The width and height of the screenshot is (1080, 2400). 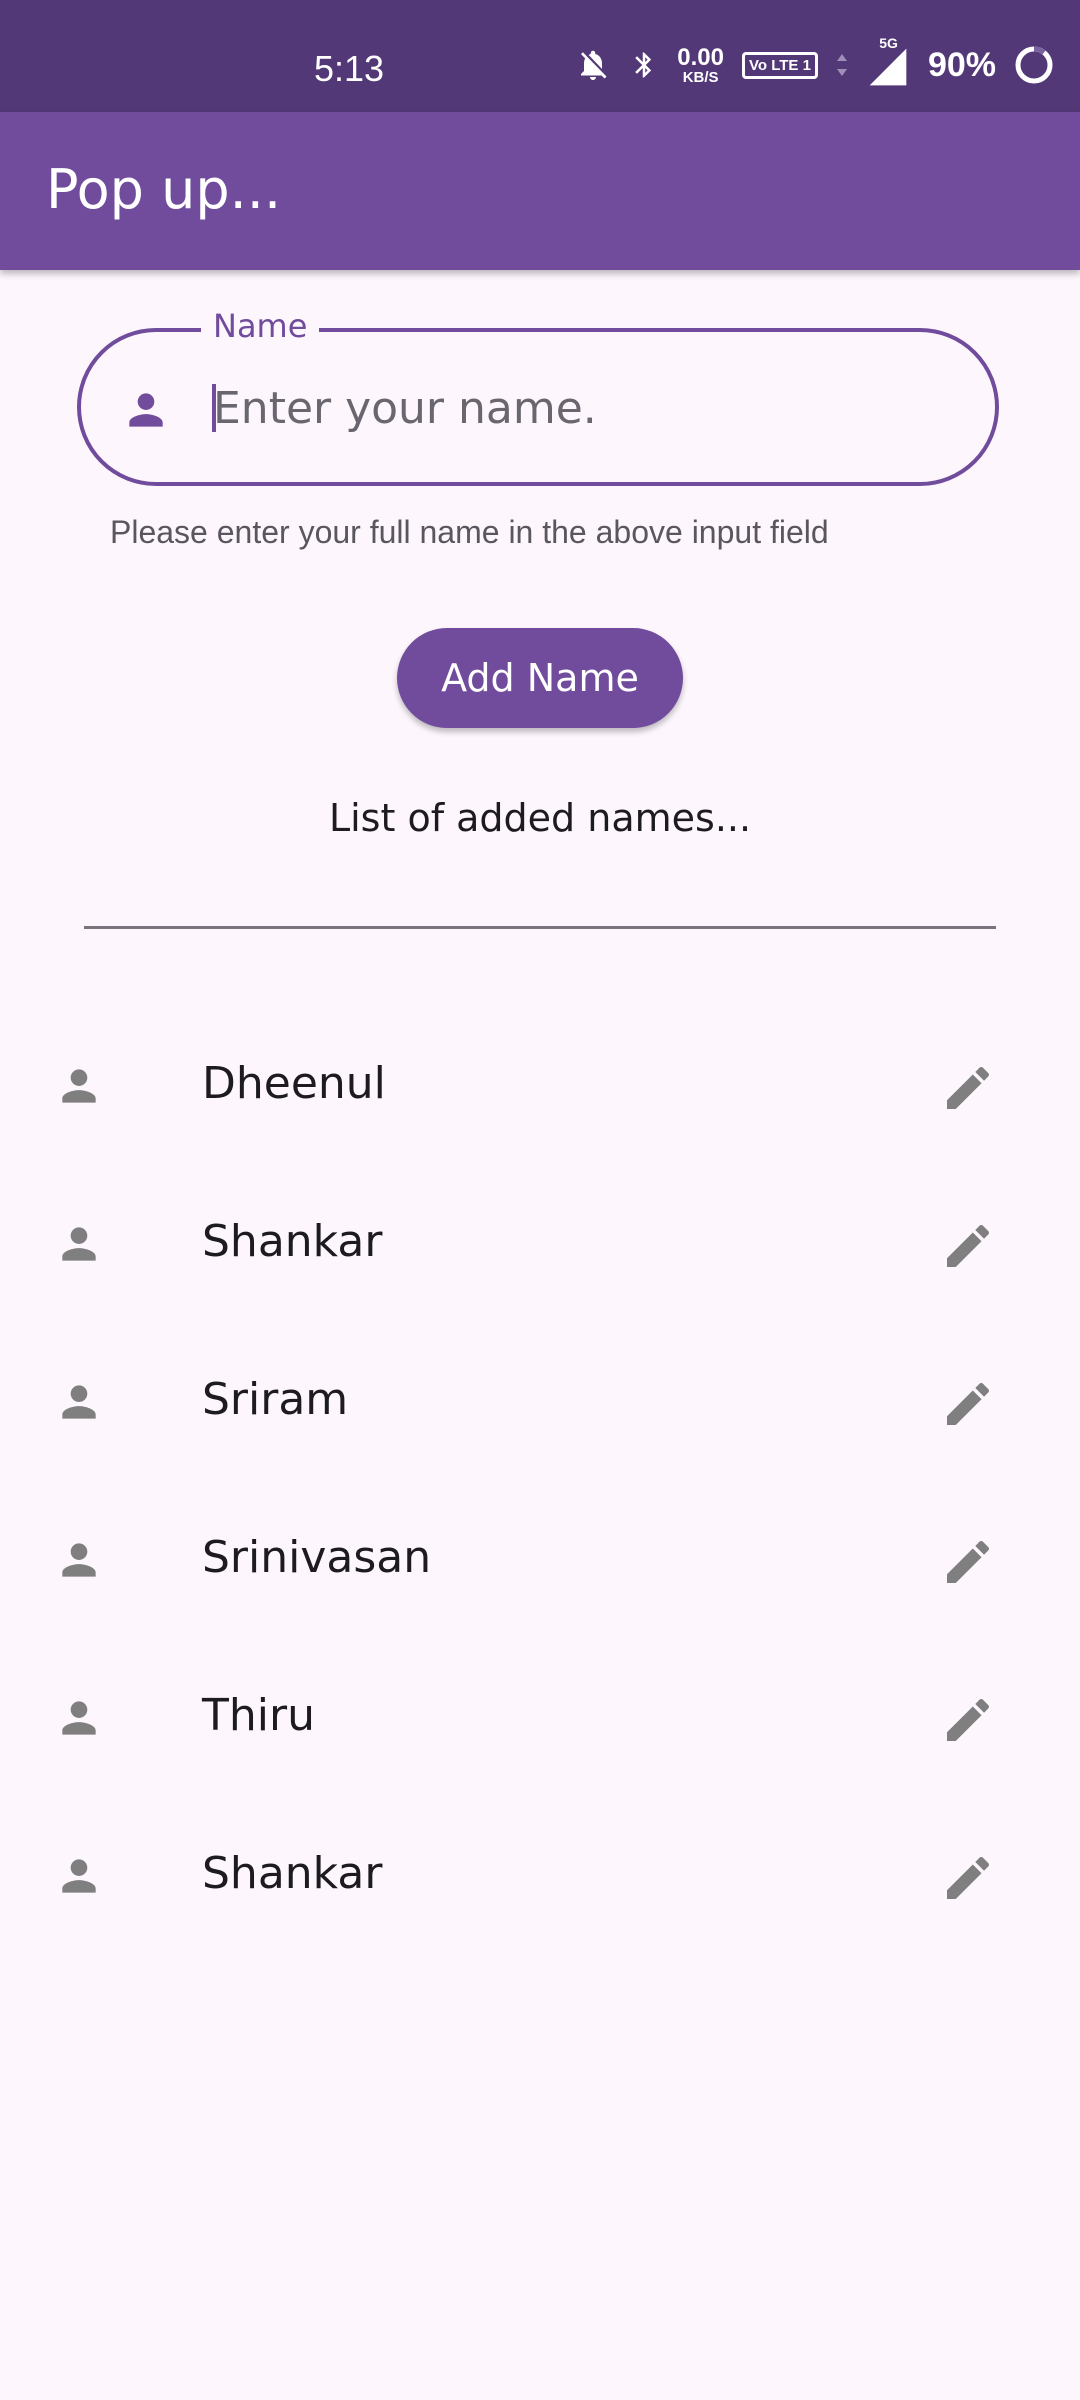 I want to click on battery-percent: 90%, so click(x=961, y=64).